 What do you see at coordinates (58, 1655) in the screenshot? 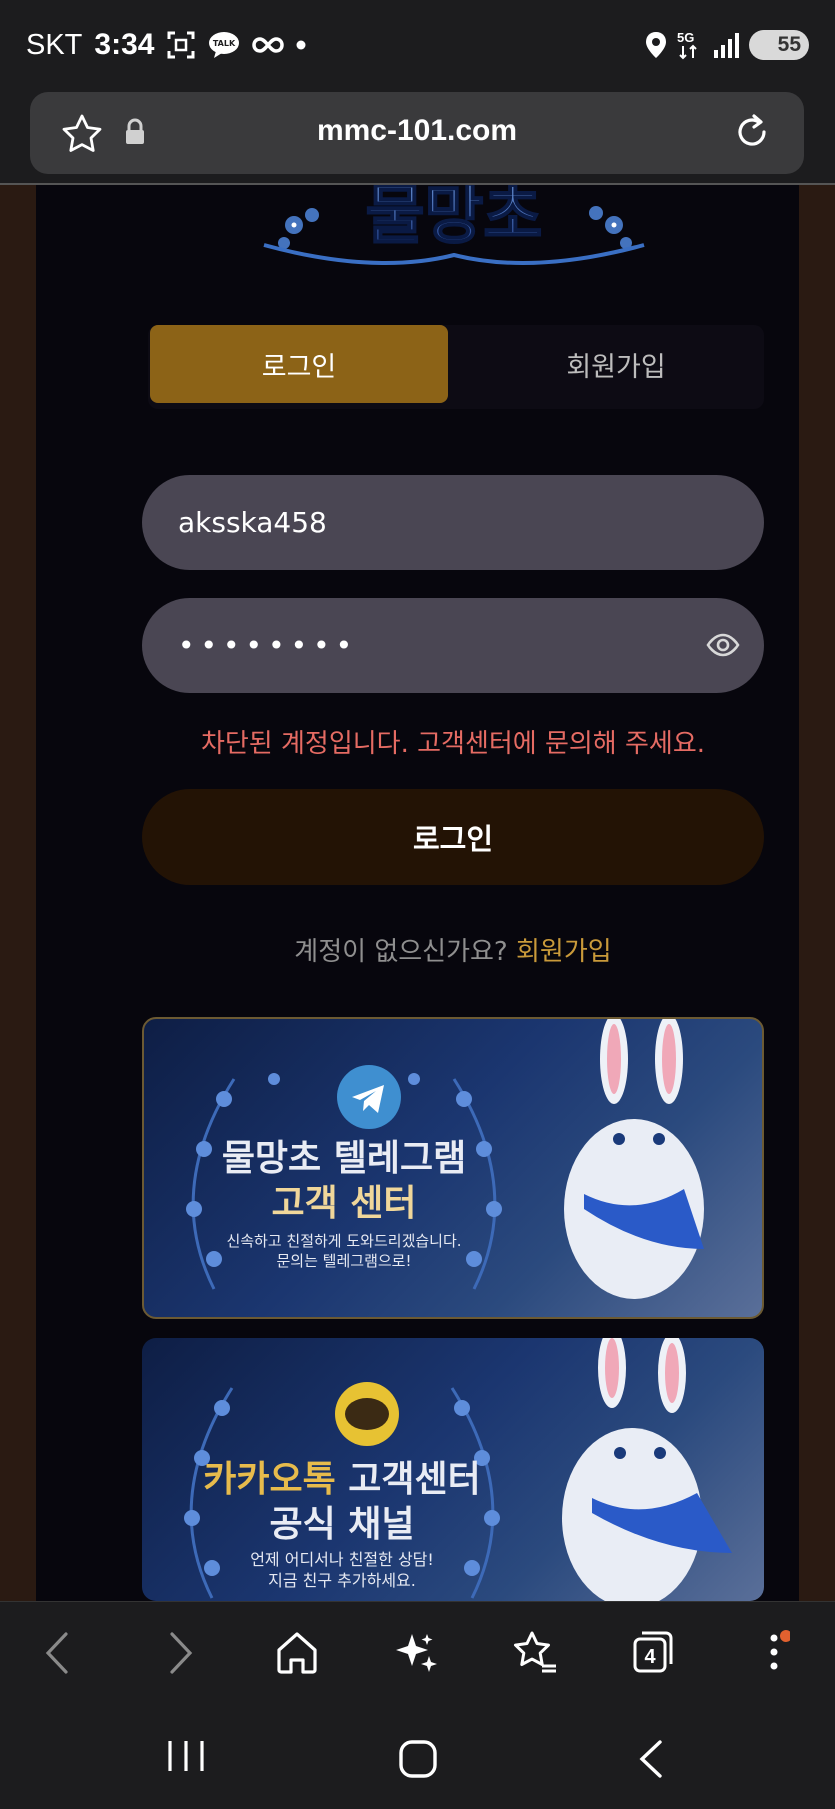
I see `back-arrow-icon` at bounding box center [58, 1655].